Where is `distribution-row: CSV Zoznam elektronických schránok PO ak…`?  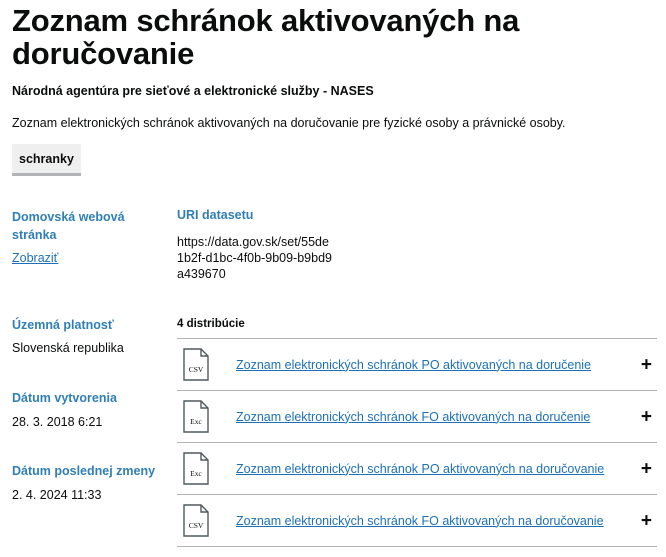 distribution-row: CSV Zoznam elektronických schránok PO ak… is located at coordinates (417, 364).